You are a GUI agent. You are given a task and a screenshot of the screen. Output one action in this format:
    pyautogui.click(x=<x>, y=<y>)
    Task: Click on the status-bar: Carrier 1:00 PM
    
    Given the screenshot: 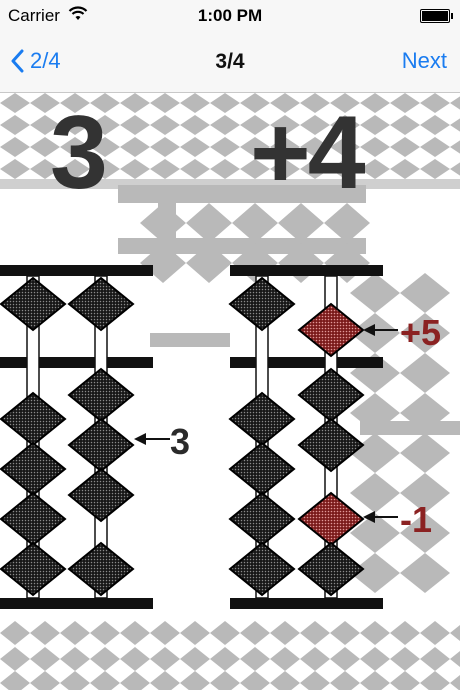 What is the action you would take?
    pyautogui.click(x=230, y=16)
    